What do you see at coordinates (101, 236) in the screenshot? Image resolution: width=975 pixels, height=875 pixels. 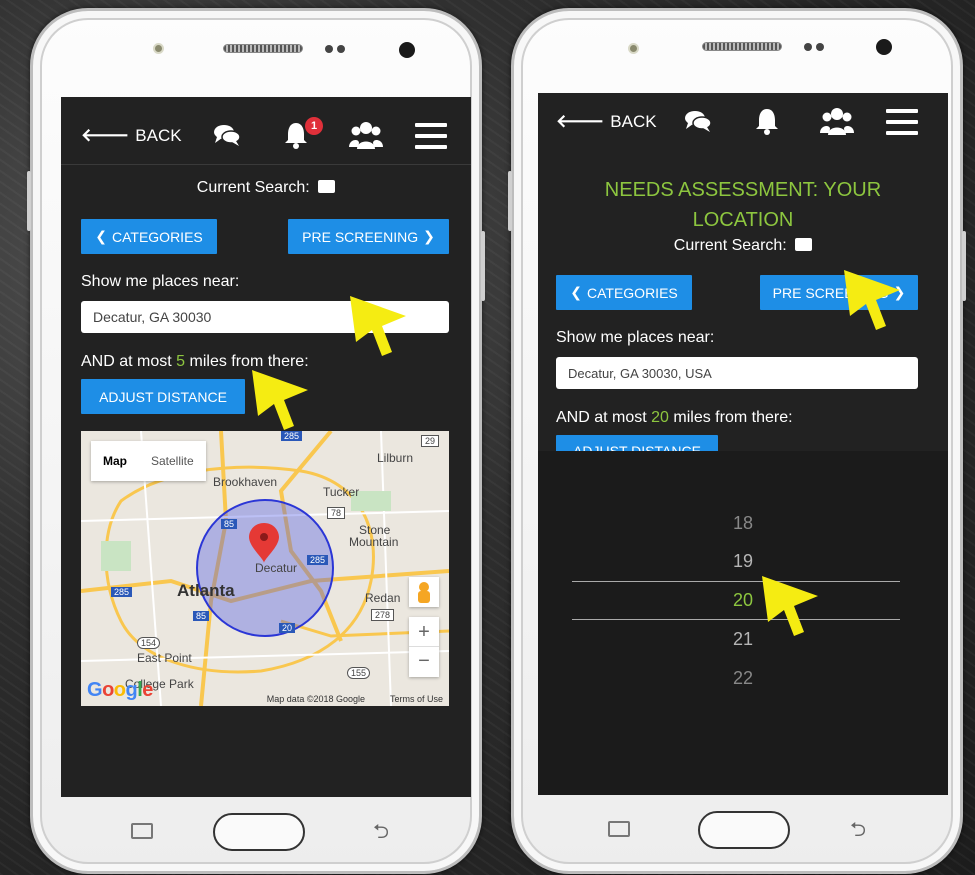 I see `chevron-left-icon: ❮` at bounding box center [101, 236].